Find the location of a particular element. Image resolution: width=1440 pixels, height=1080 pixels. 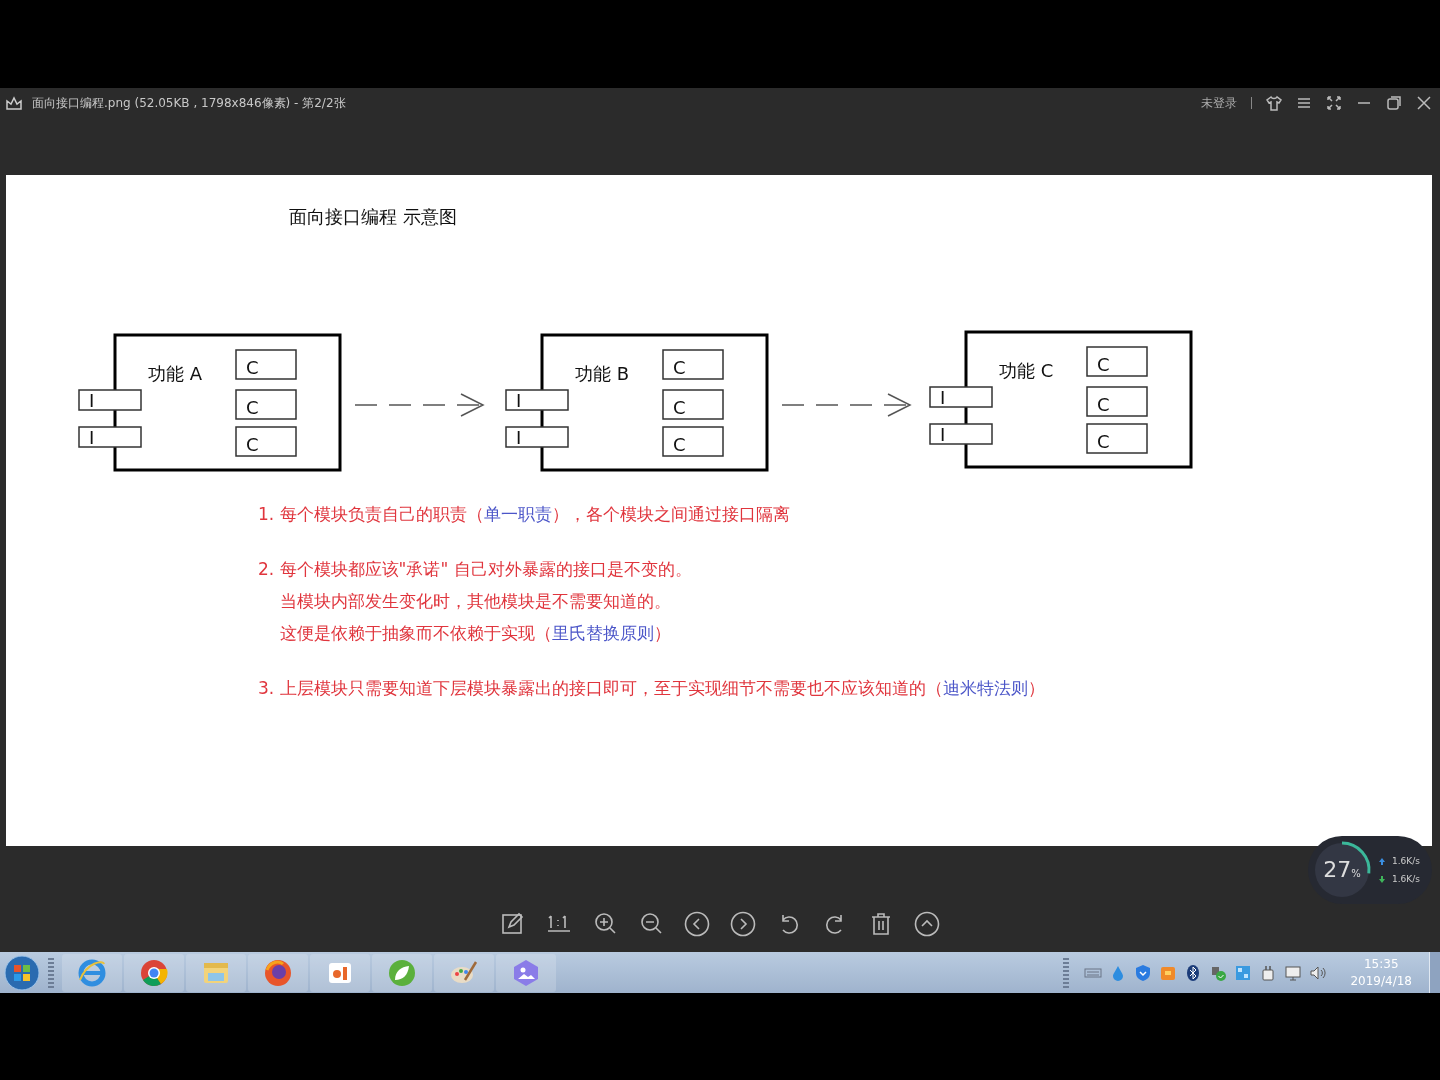

clock-time: 15:35 is located at coordinates (1381, 964).